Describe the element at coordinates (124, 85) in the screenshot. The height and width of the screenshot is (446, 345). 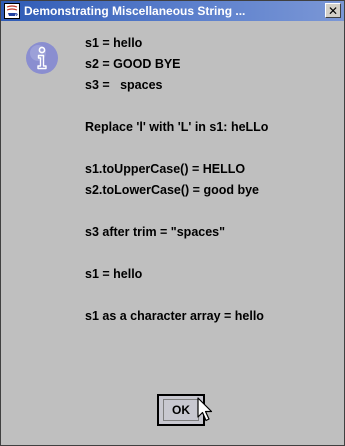
I see `message-line: s3 = spaces` at that location.